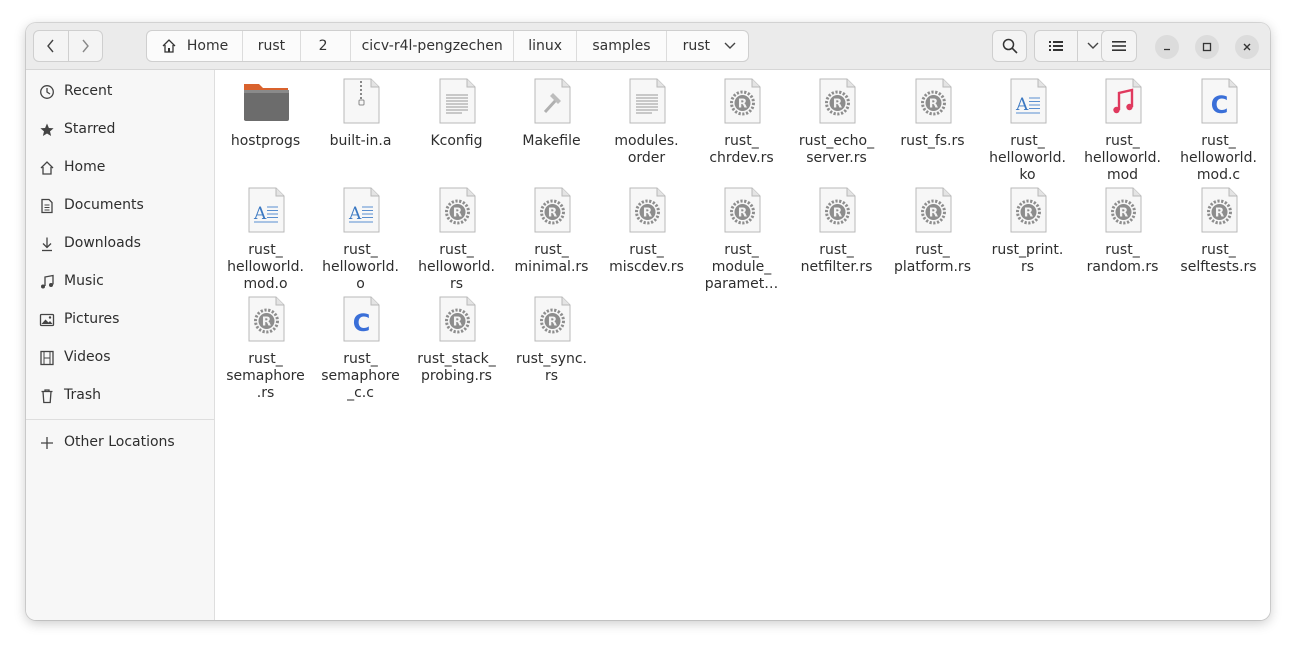 This screenshot has height=649, width=1296. I want to click on file-item: Rrust_ semaphore .rs, so click(265, 348).